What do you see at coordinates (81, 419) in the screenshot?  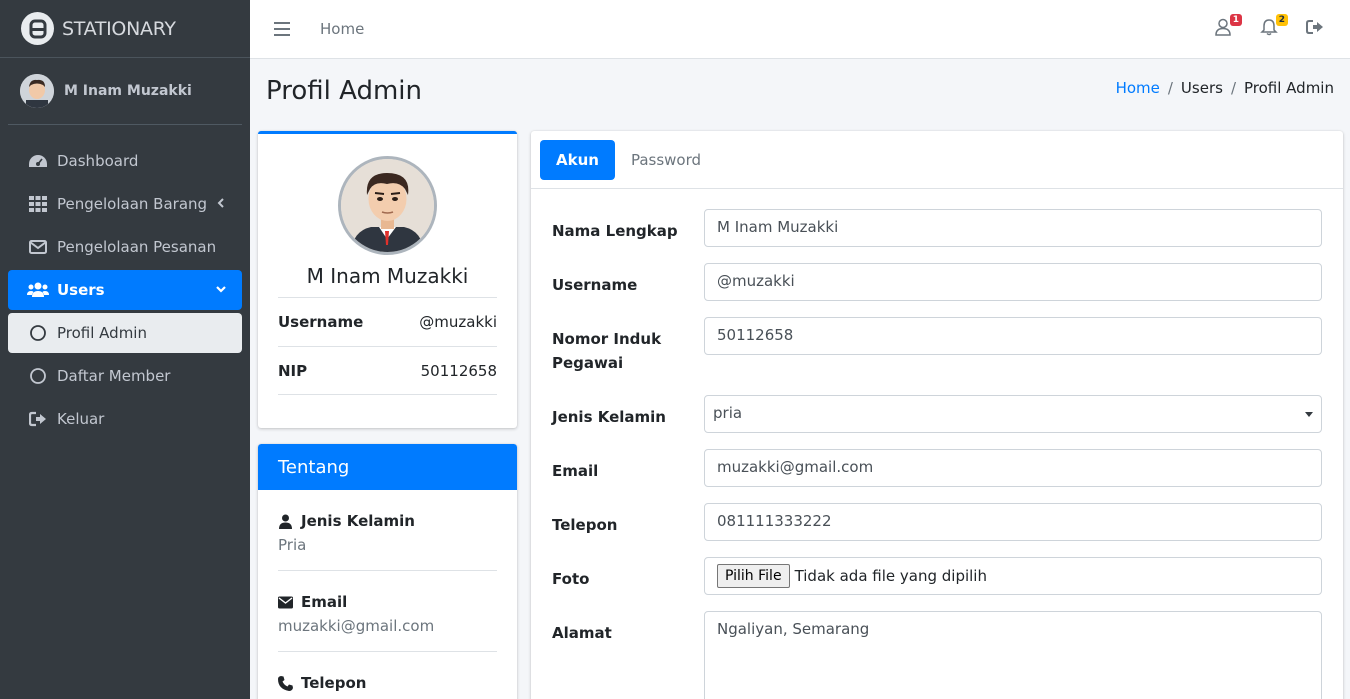 I see `sidebar-item-label: Keluar` at bounding box center [81, 419].